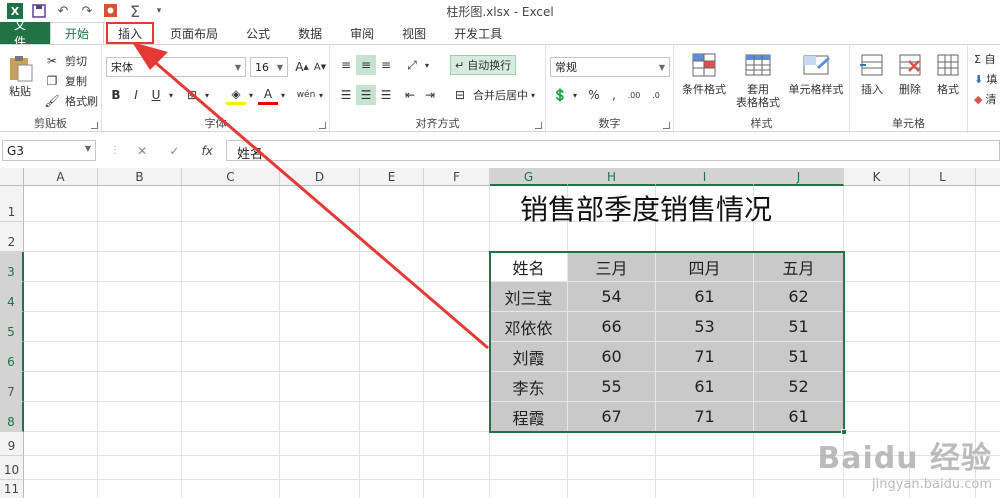 This screenshot has height=498, width=1000. I want to click on sheet-title: 销售部季度销售情况, so click(646, 208).